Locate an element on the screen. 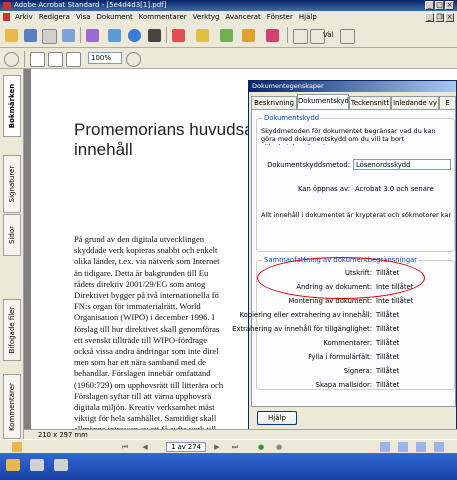 The image size is (457, 480). tab-bookmarks-label: Bokmärken is located at coordinates (12, 106).